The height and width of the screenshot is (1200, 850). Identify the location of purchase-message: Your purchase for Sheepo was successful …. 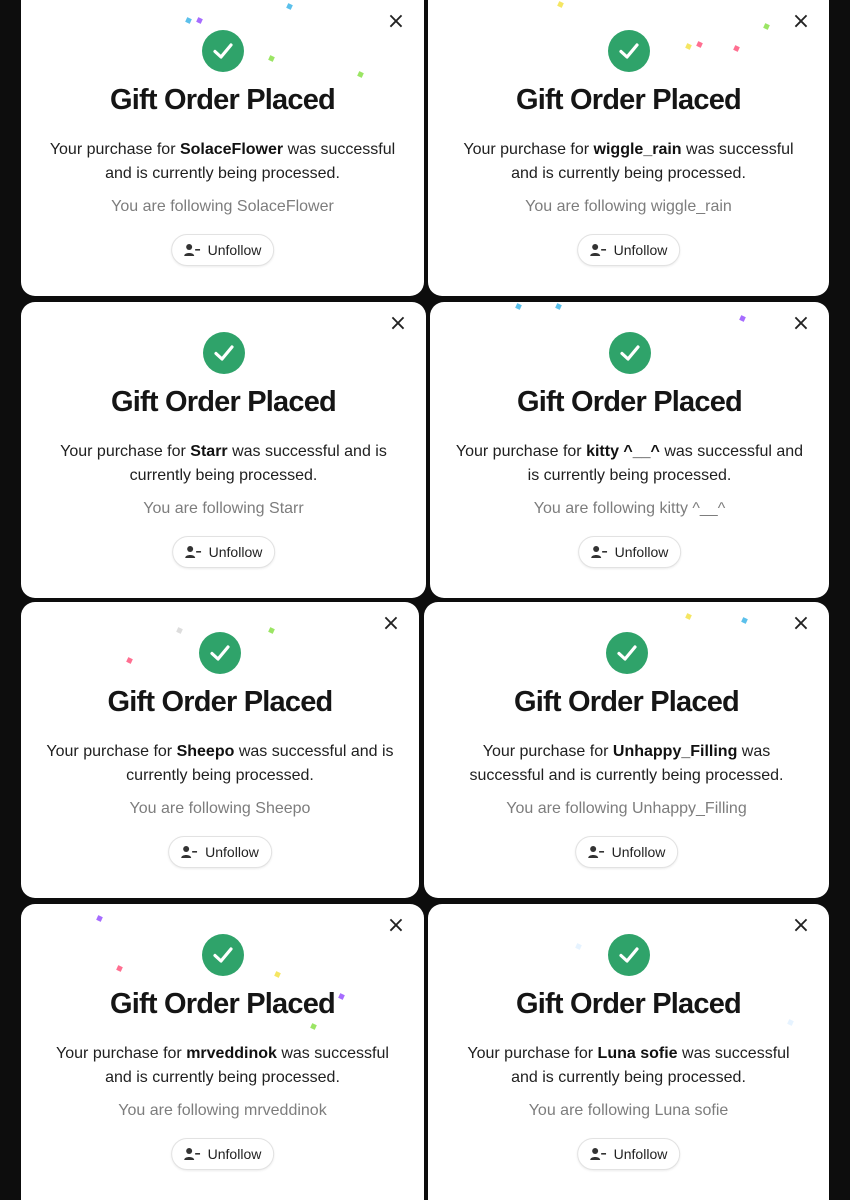
(220, 763).